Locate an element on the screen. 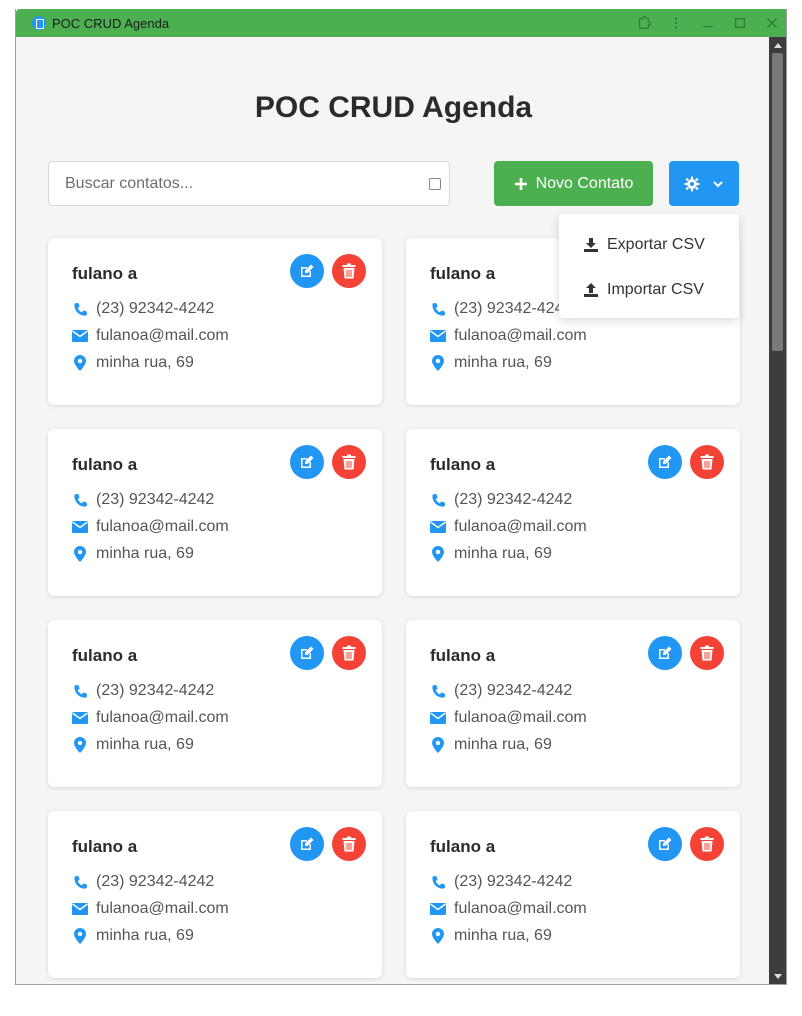 This screenshot has width=802, height=1016. titlebar: POC CRUD Agenda is located at coordinates (401, 23).